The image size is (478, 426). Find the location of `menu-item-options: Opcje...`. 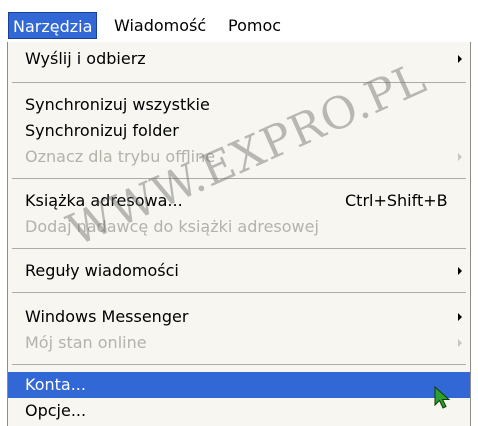

menu-item-options: Opcje... is located at coordinates (239, 411).